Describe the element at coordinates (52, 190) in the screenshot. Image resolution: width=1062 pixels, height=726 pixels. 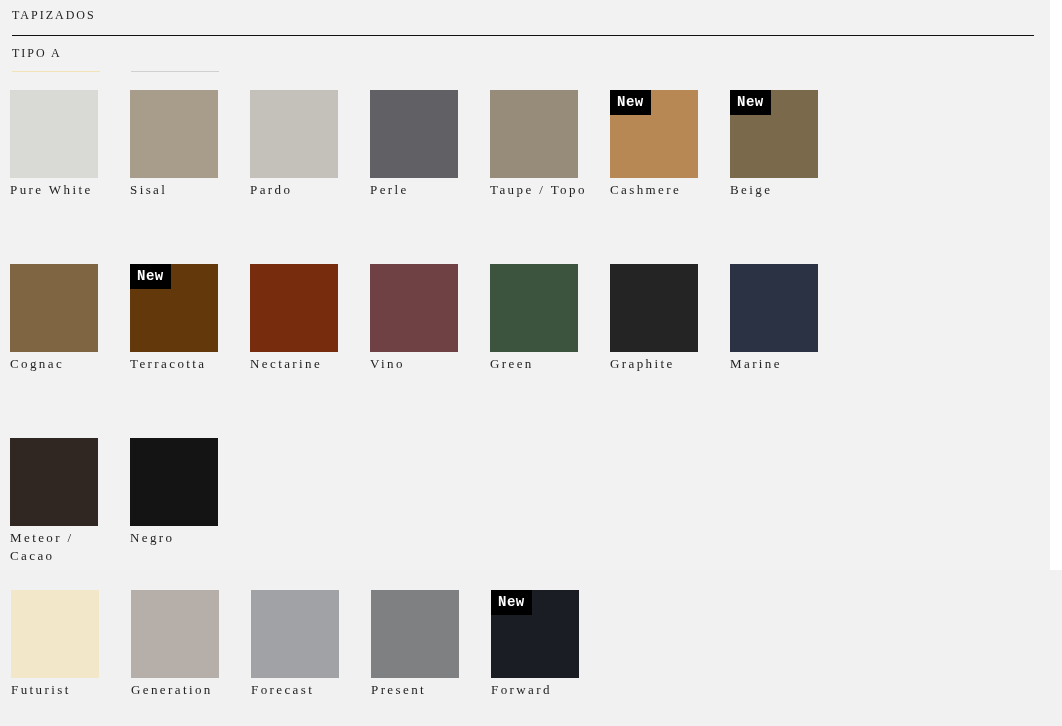
I see `swatch-name: Pure White` at that location.